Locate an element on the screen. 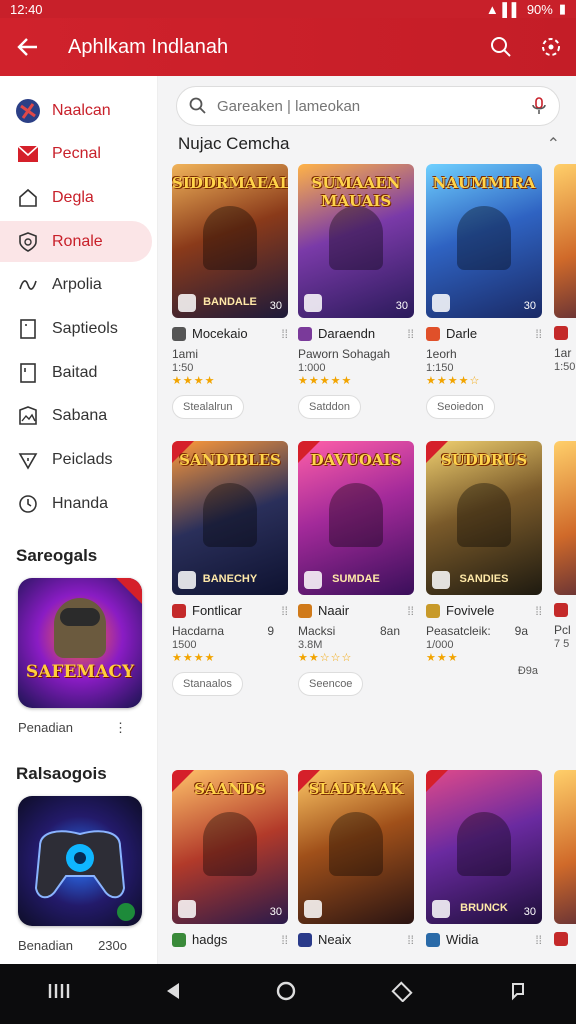 The height and width of the screenshot is (1024, 576). game-title-row: Darle ⁞⁞ is located at coordinates (484, 333).